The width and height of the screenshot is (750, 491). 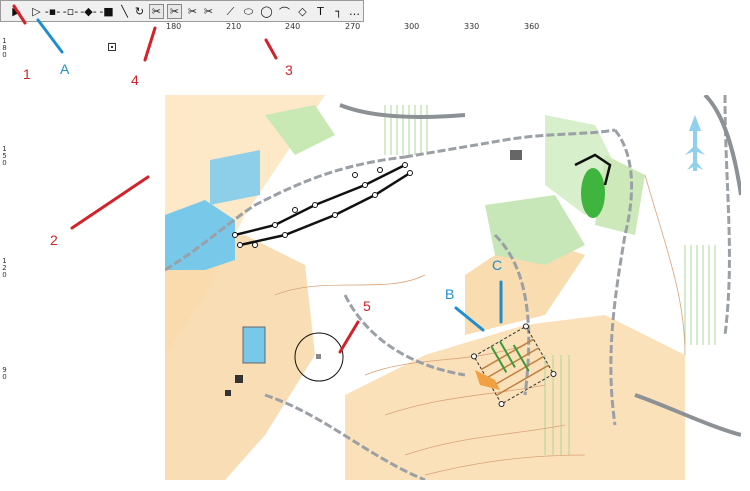 I want to click on tool-tee-button: T, so click(x=320, y=11).